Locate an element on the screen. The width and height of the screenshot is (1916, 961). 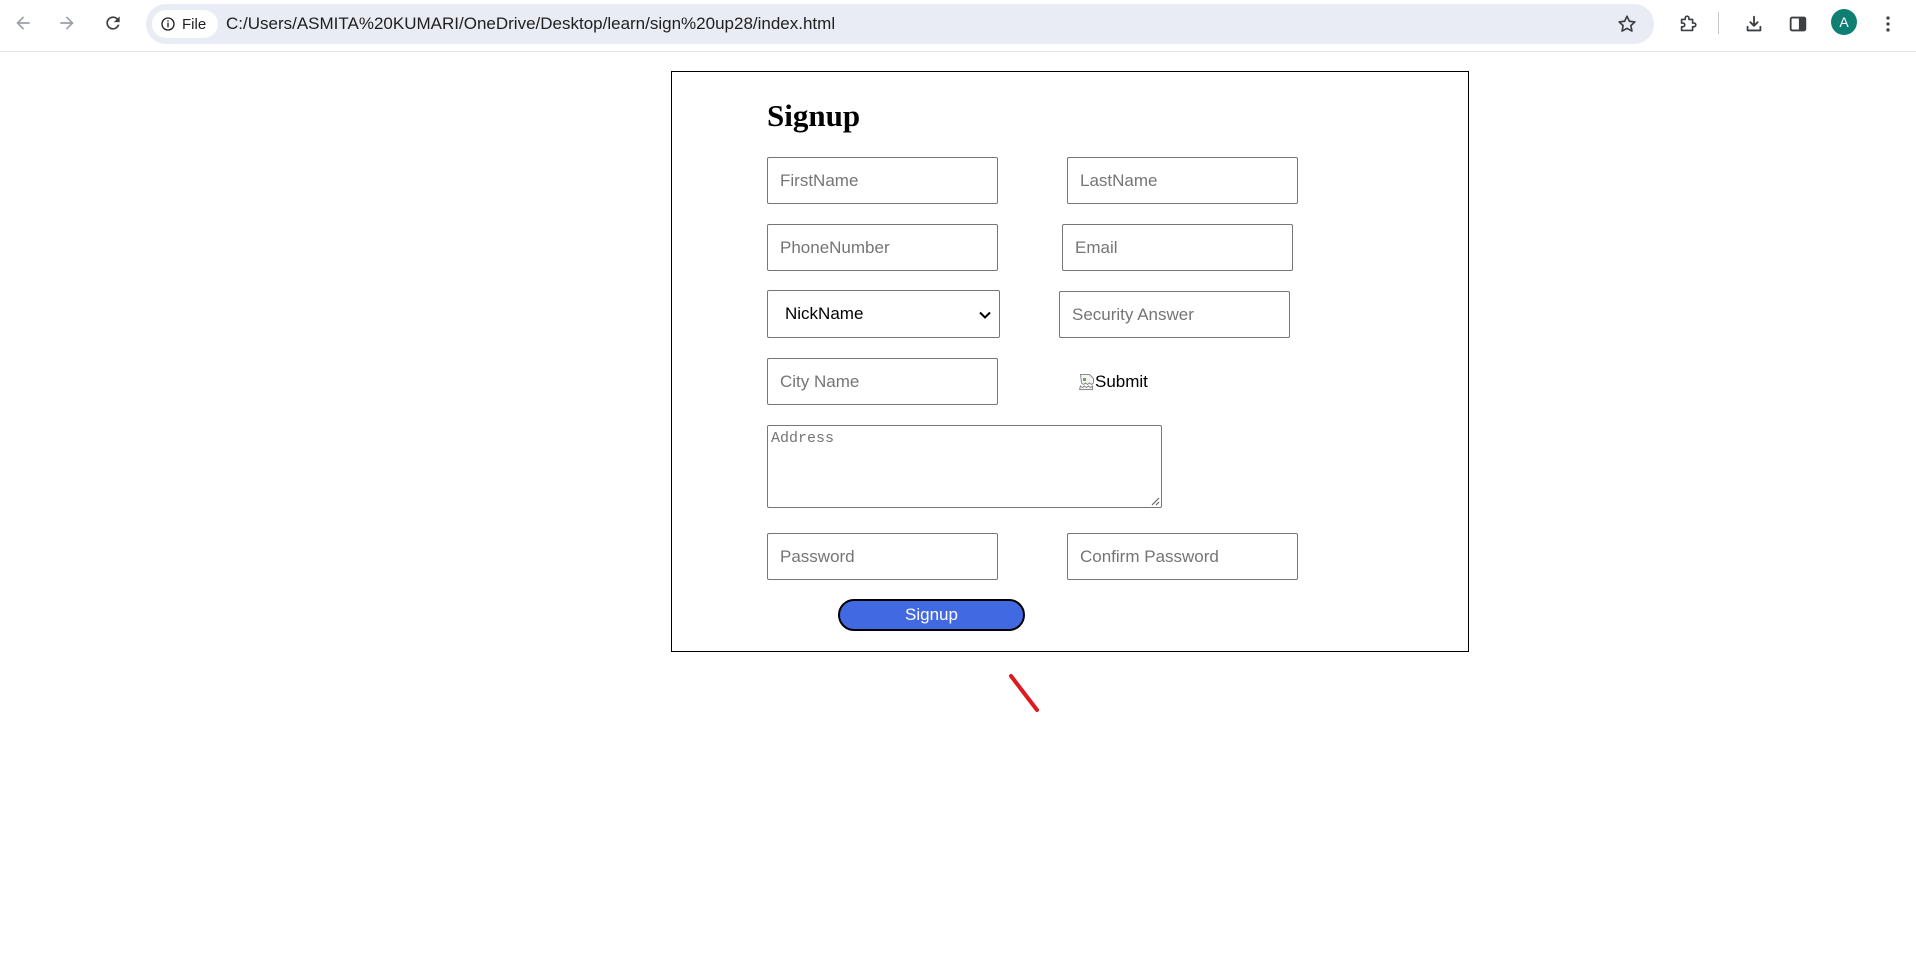
confirm-password-input is located at coordinates (1182, 556).